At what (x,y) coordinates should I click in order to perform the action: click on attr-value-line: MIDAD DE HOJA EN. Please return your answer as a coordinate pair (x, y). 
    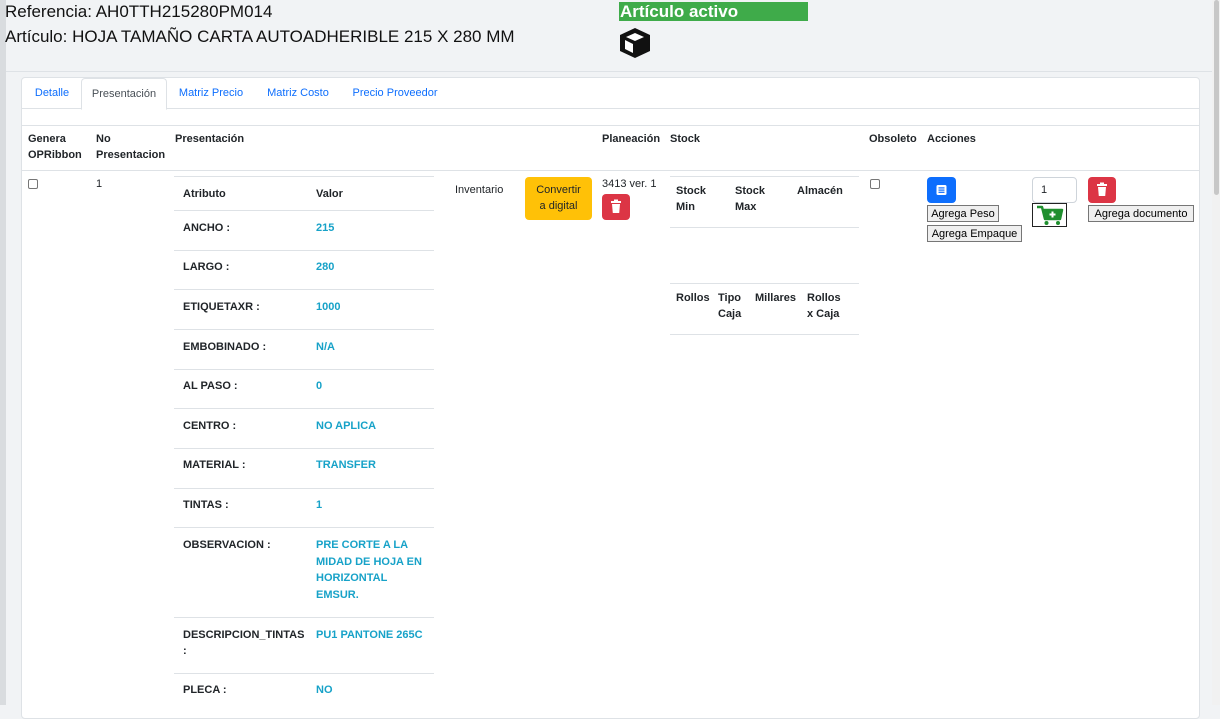
    Looking at the image, I should click on (369, 561).